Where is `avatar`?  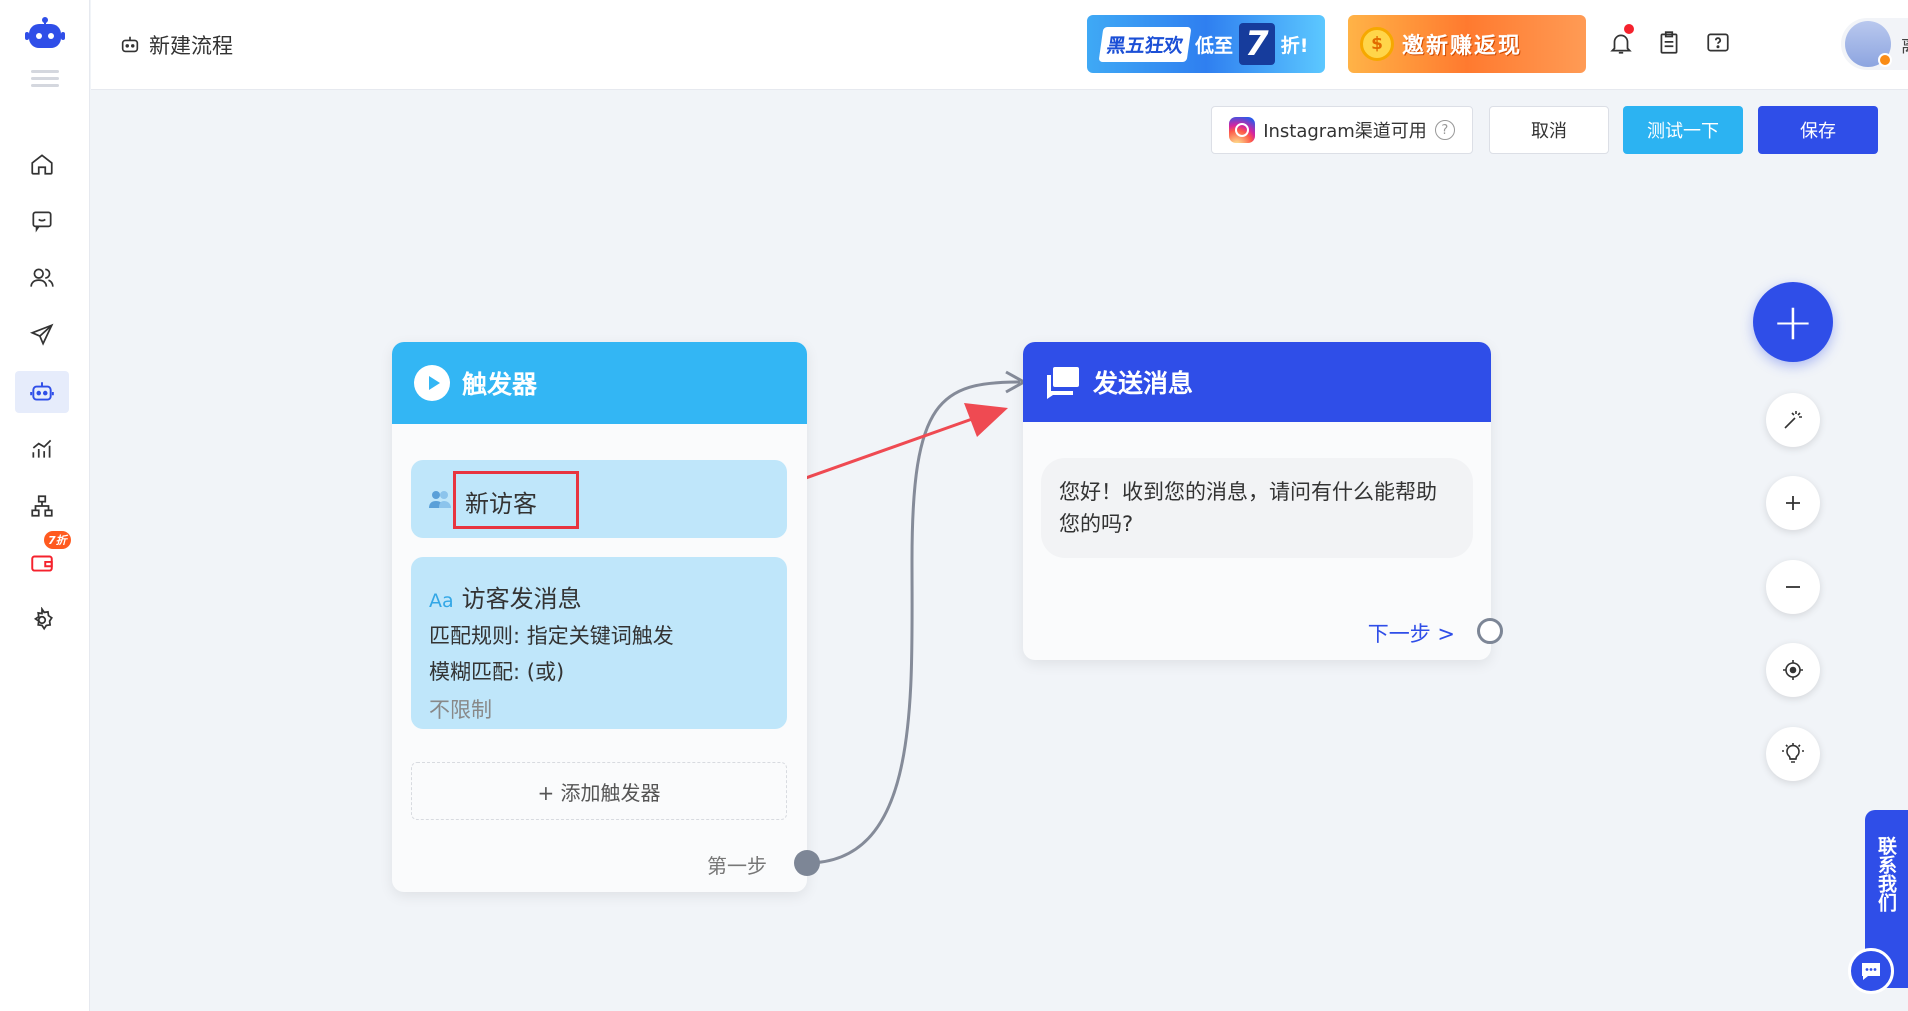
avatar is located at coordinates (1868, 44).